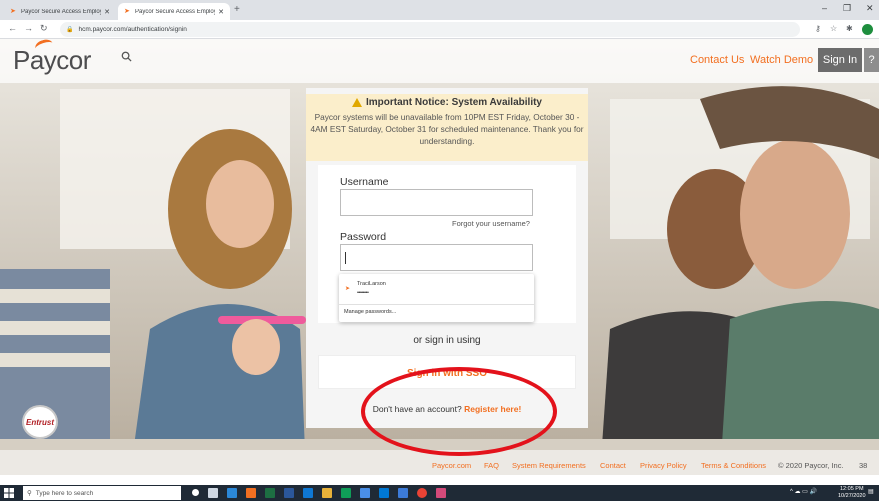 The height and width of the screenshot is (501, 879). I want to click on word-alt-icon, so click(403, 493).